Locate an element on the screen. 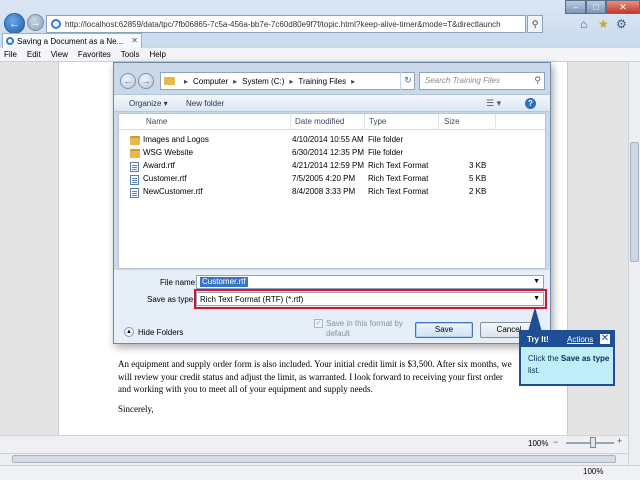  minimize-button: – is located at coordinates (575, 7).